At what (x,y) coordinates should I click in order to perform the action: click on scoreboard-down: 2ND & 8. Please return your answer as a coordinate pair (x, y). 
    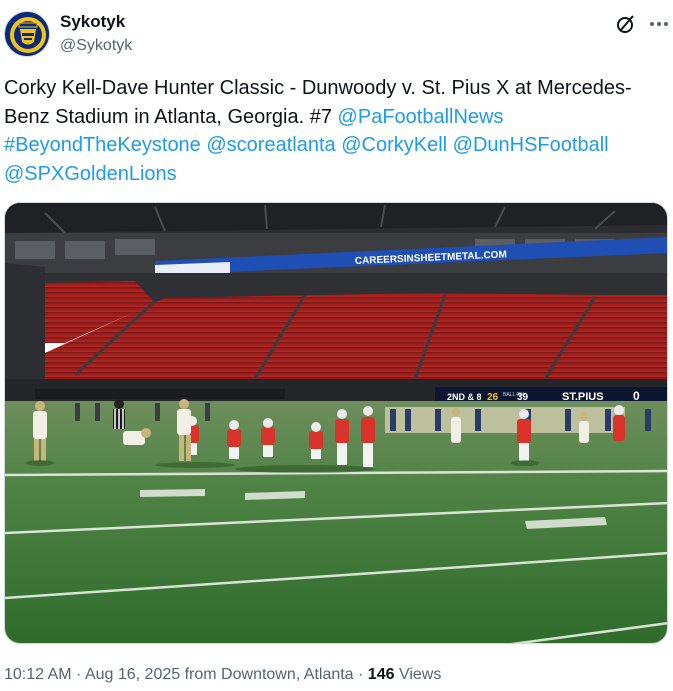
    Looking at the image, I should click on (464, 397).